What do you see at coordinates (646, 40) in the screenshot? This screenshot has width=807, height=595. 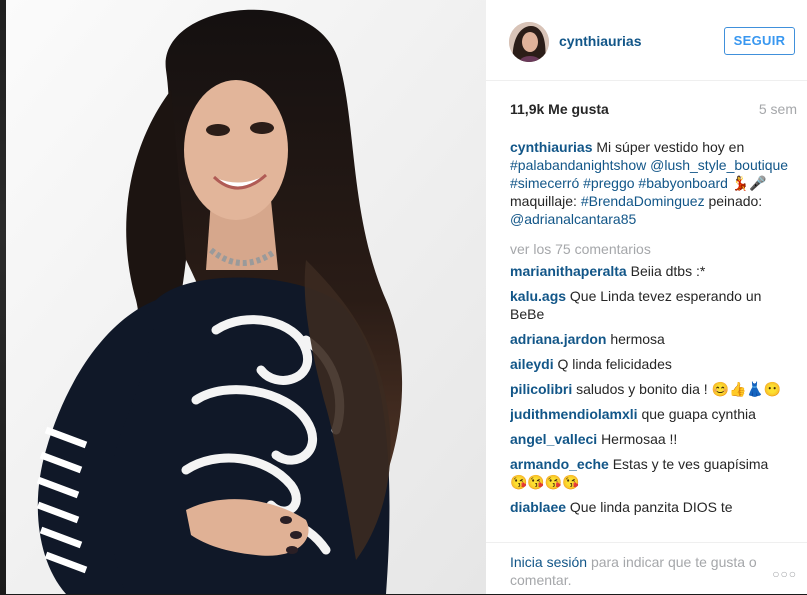 I see `post-header: cynthiaurias SEGUIR` at bounding box center [646, 40].